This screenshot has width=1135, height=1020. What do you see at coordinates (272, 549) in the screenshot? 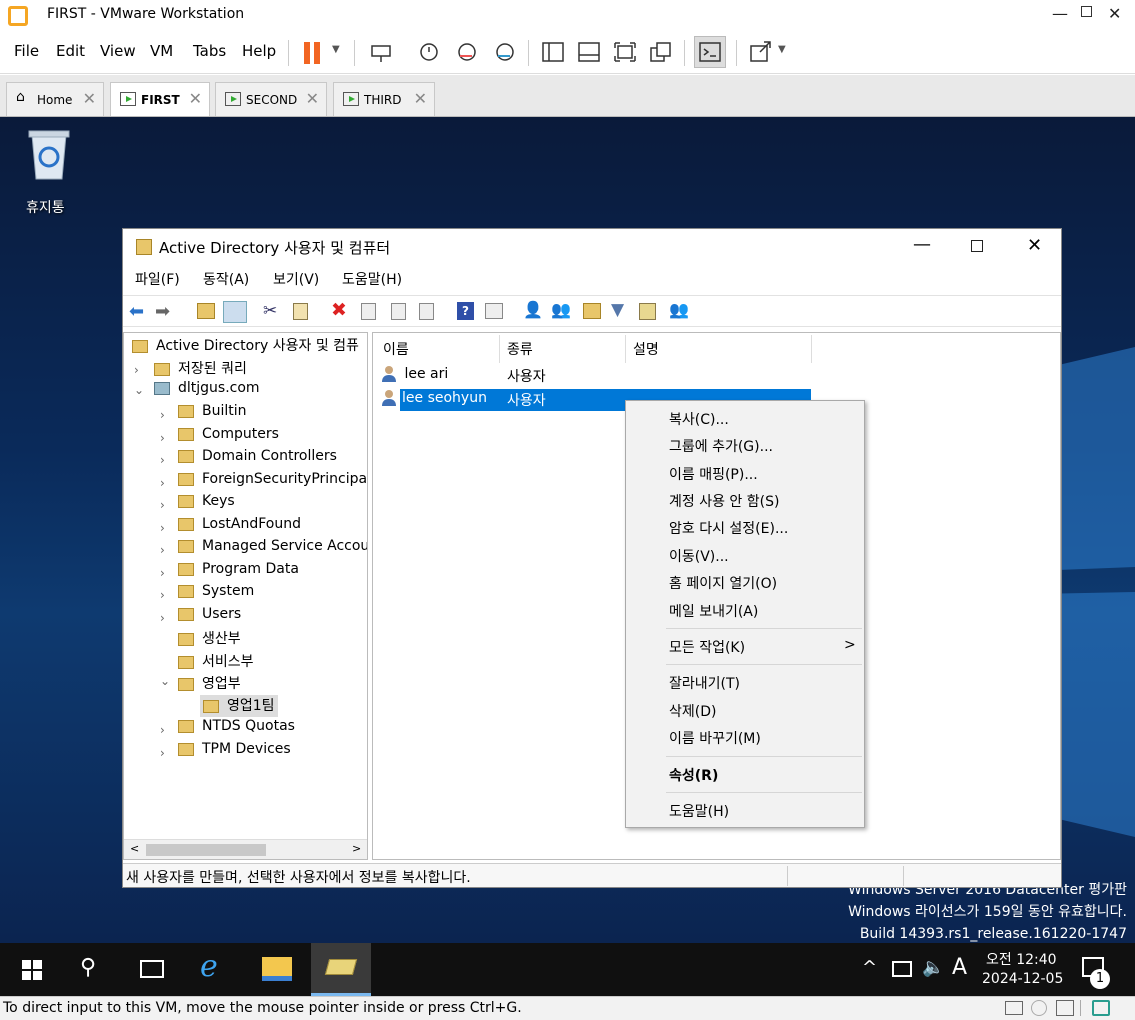
I see `tree-item: Managed Service Accou` at bounding box center [272, 549].